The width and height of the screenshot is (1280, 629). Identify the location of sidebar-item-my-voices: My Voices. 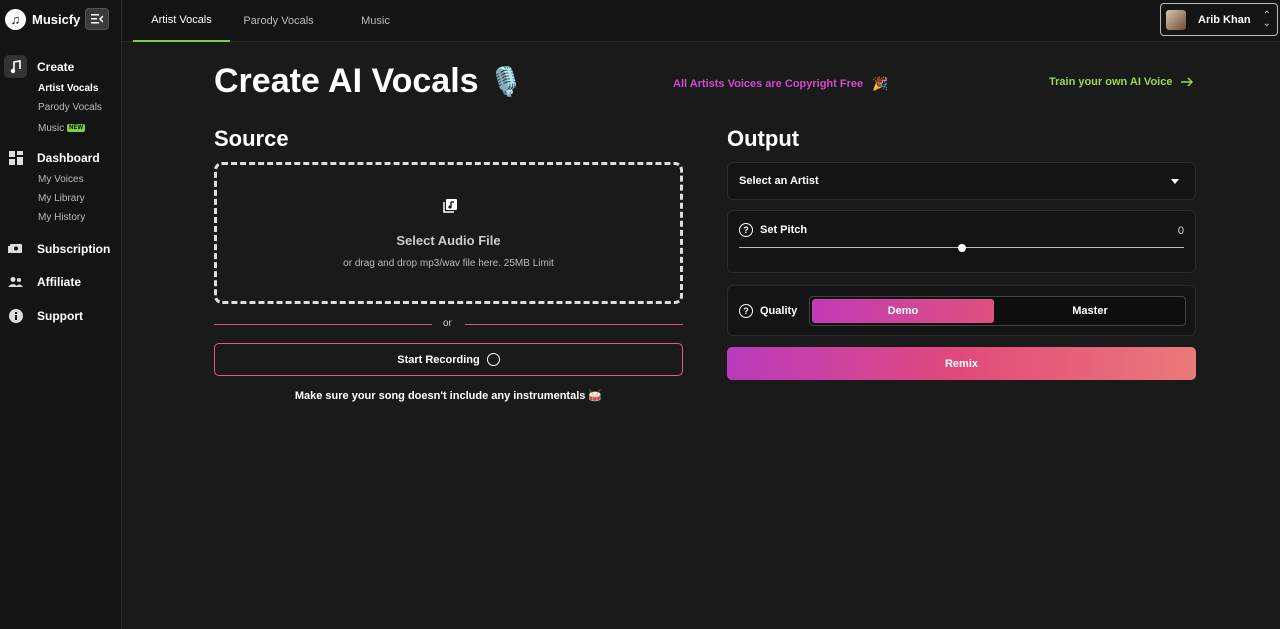
(61, 179).